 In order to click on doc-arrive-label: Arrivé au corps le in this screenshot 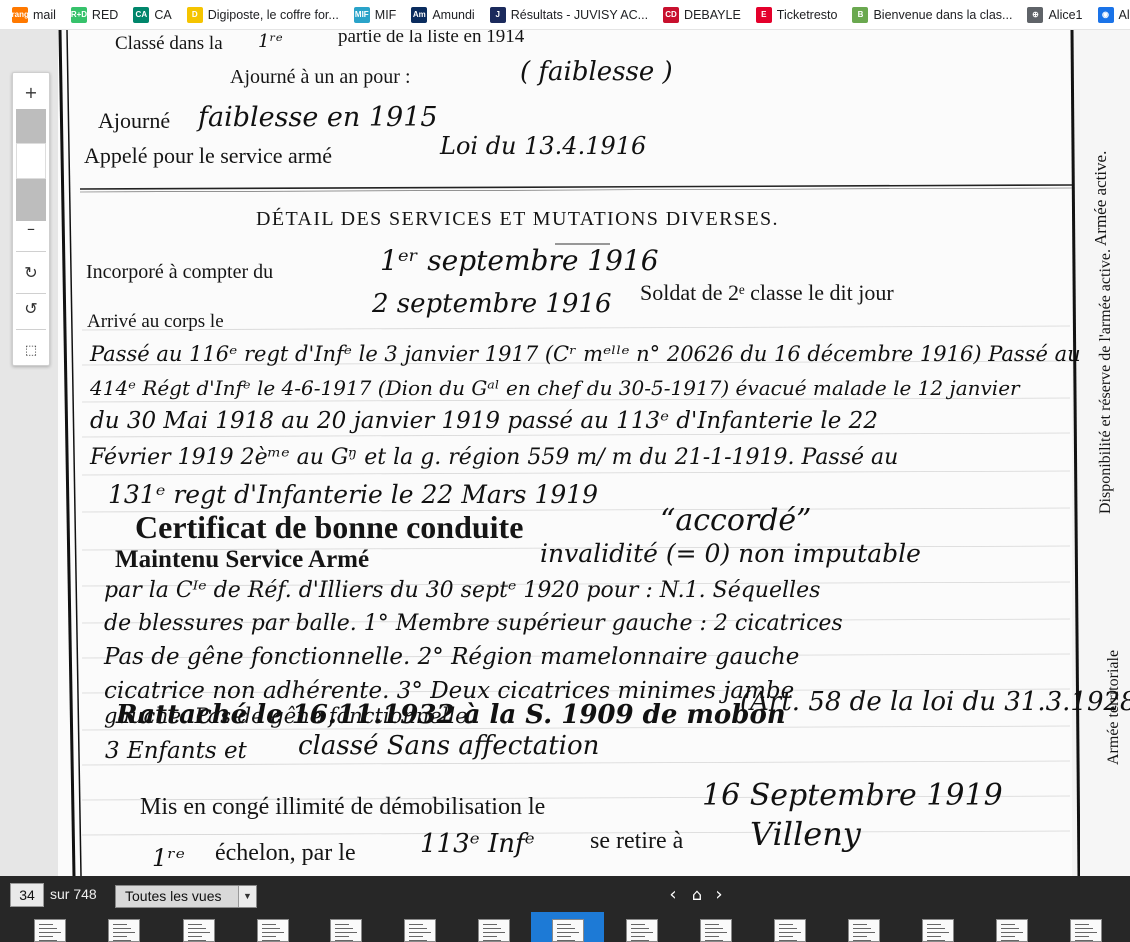, I will do `click(155, 321)`.